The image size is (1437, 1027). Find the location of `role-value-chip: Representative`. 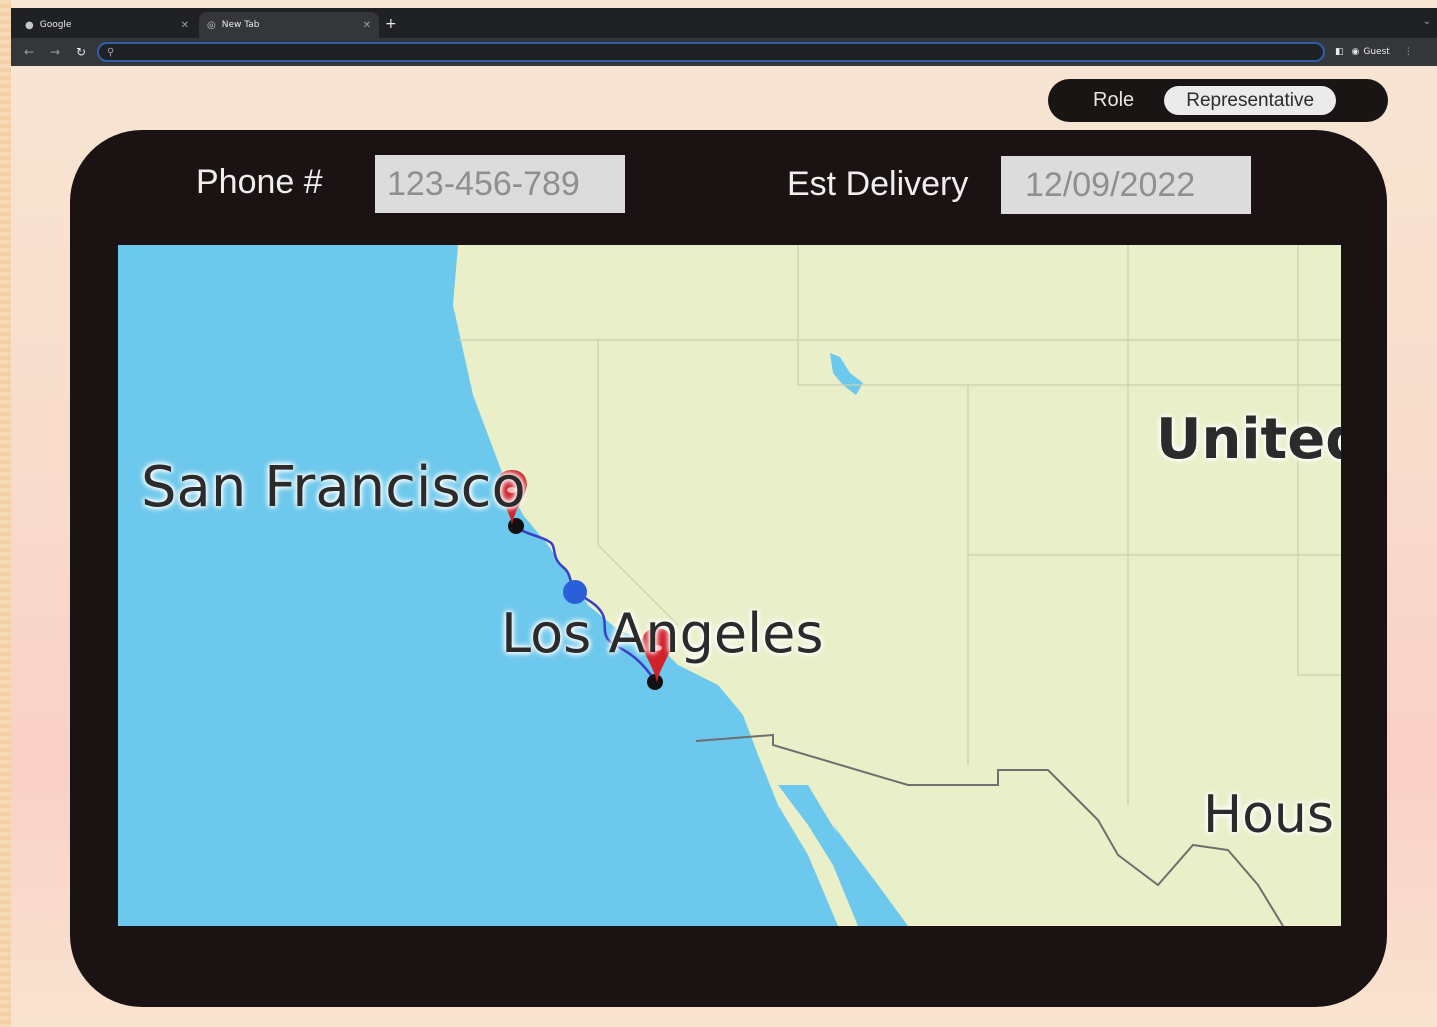

role-value-chip: Representative is located at coordinates (1250, 100).